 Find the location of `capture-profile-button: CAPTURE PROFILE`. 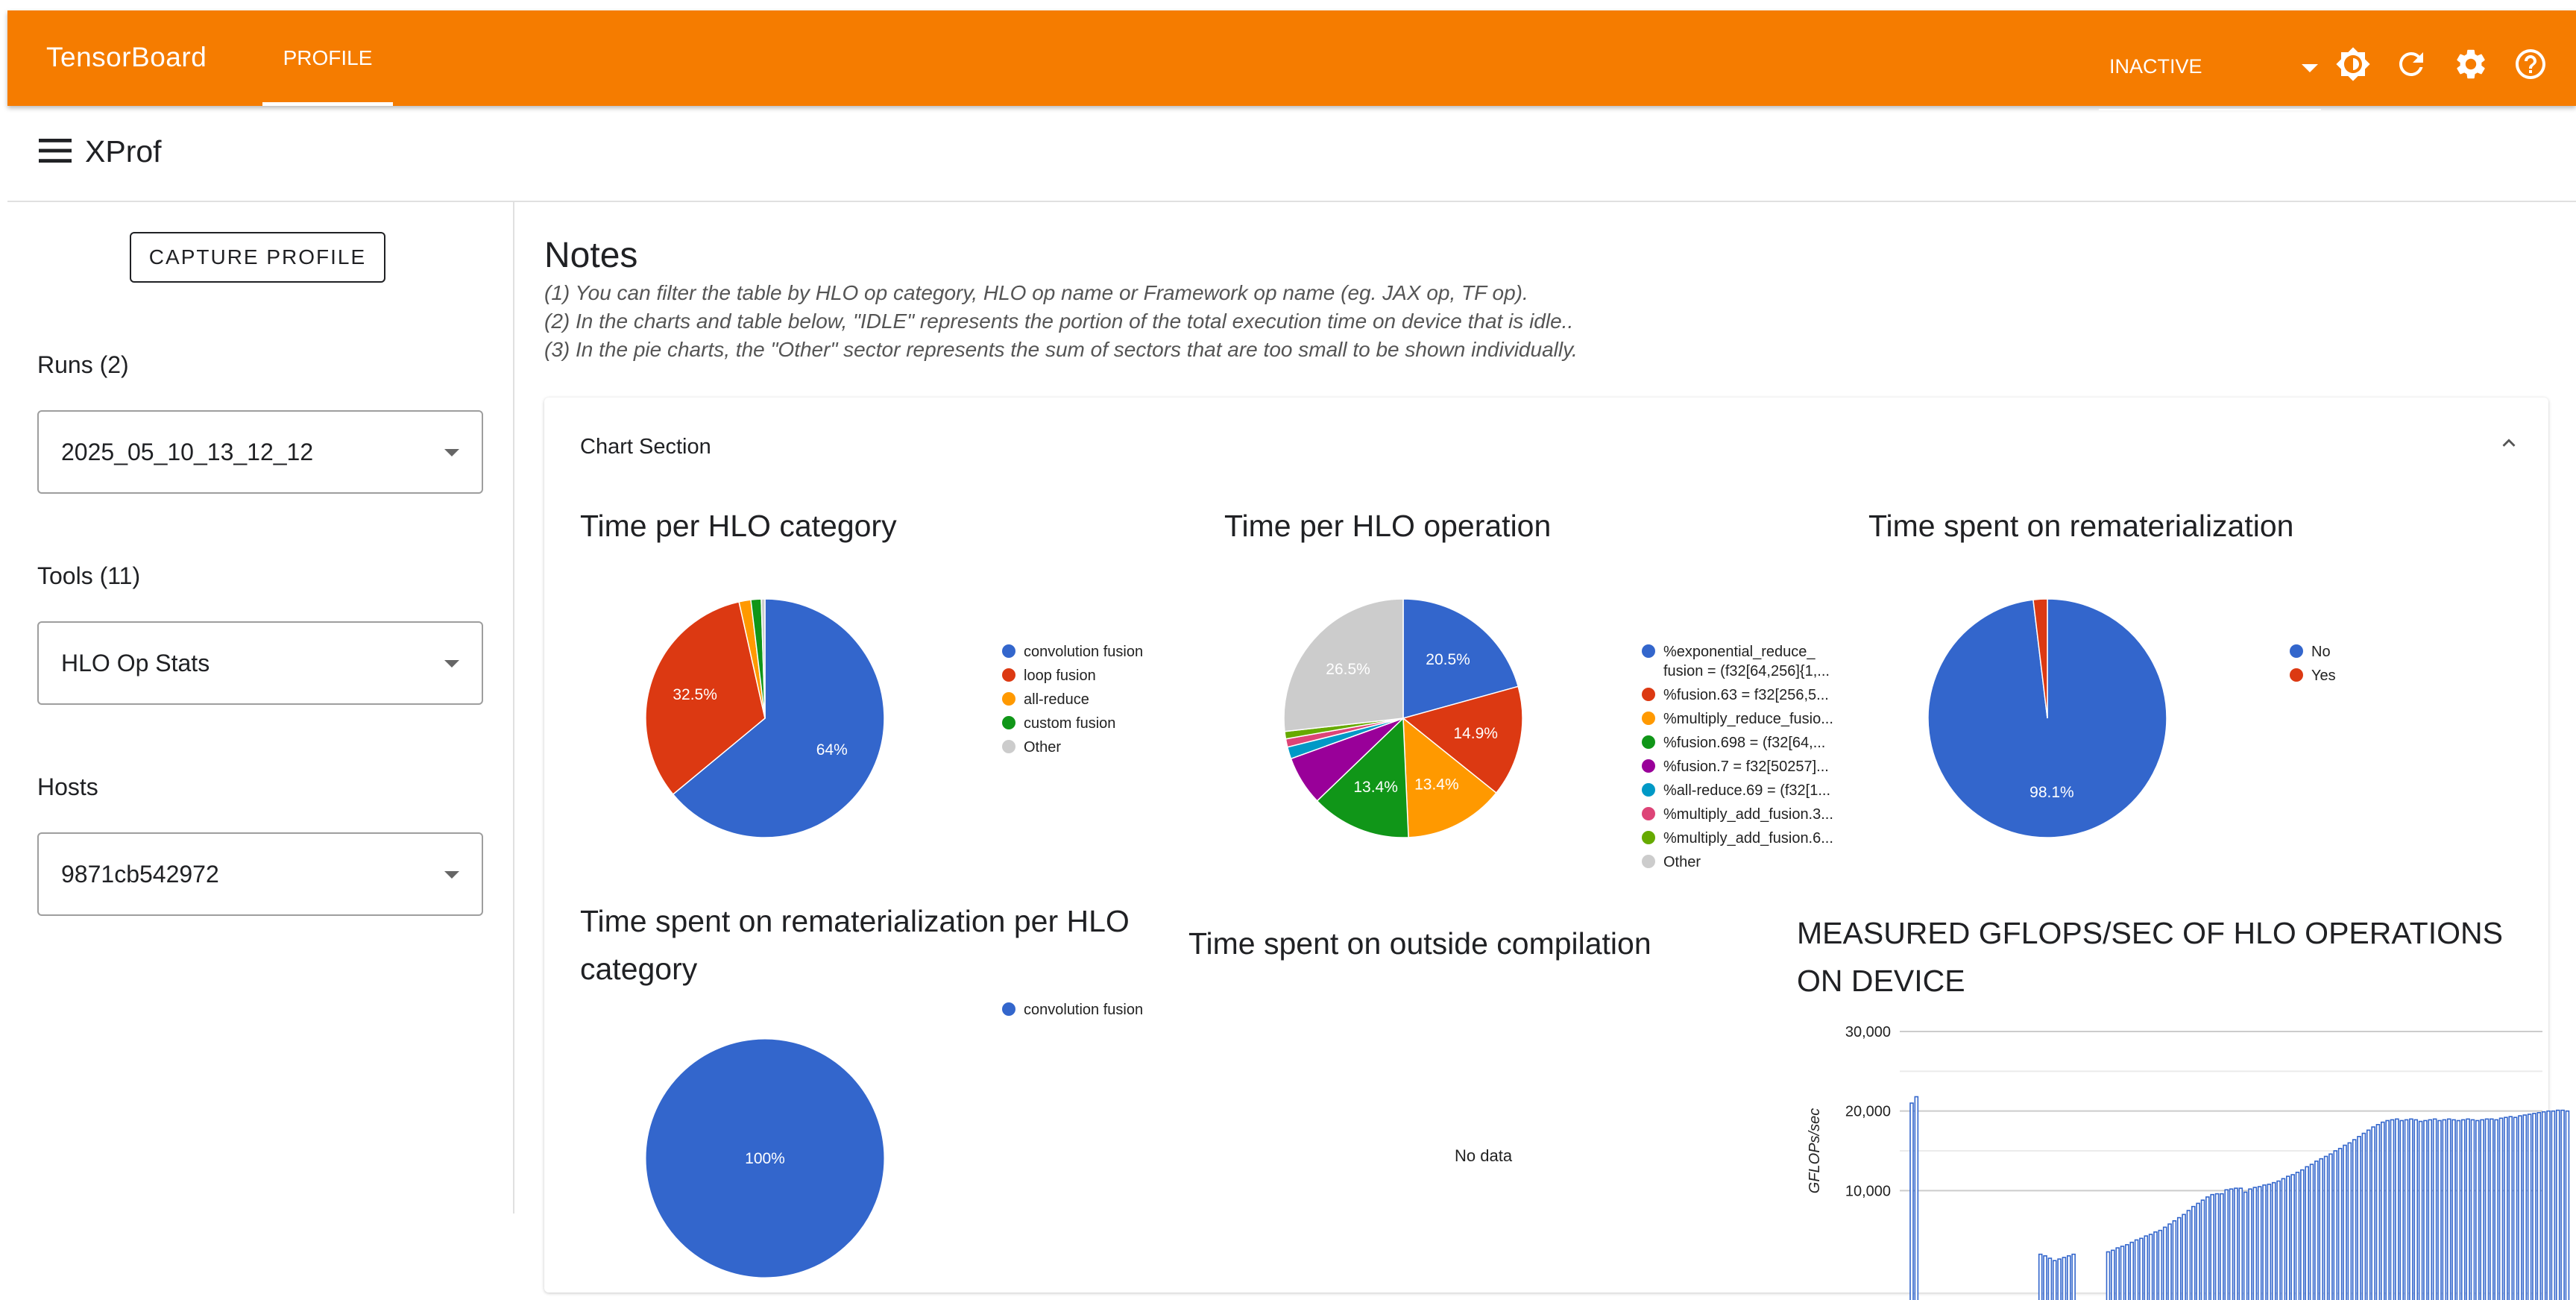

capture-profile-button: CAPTURE PROFILE is located at coordinates (257, 257).